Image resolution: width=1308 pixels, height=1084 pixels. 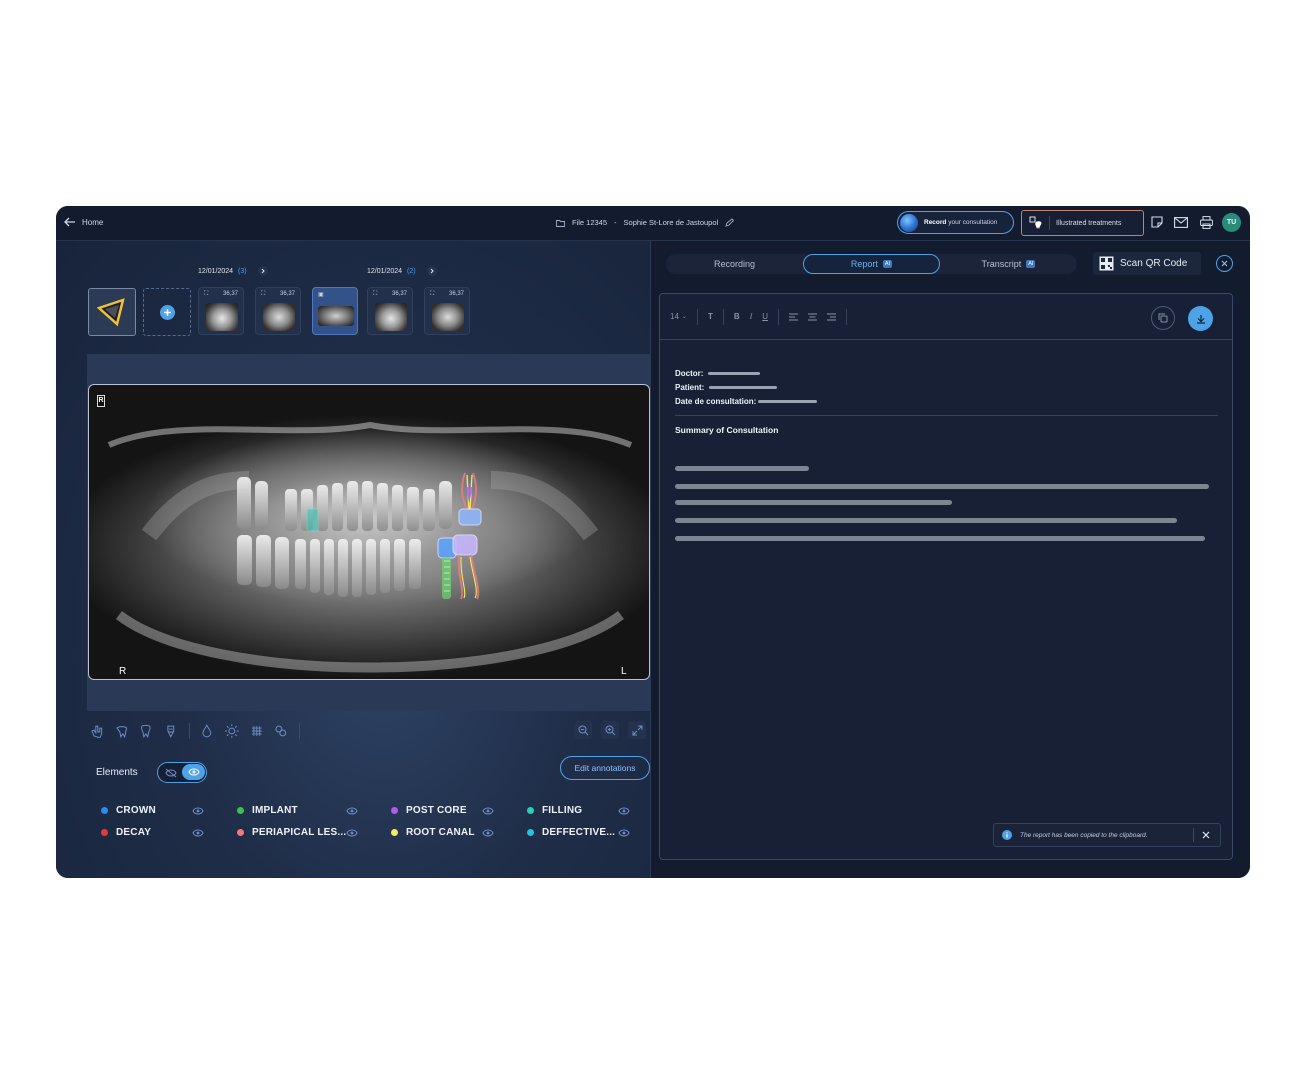 I want to click on note-icon, so click(x=1157, y=222).